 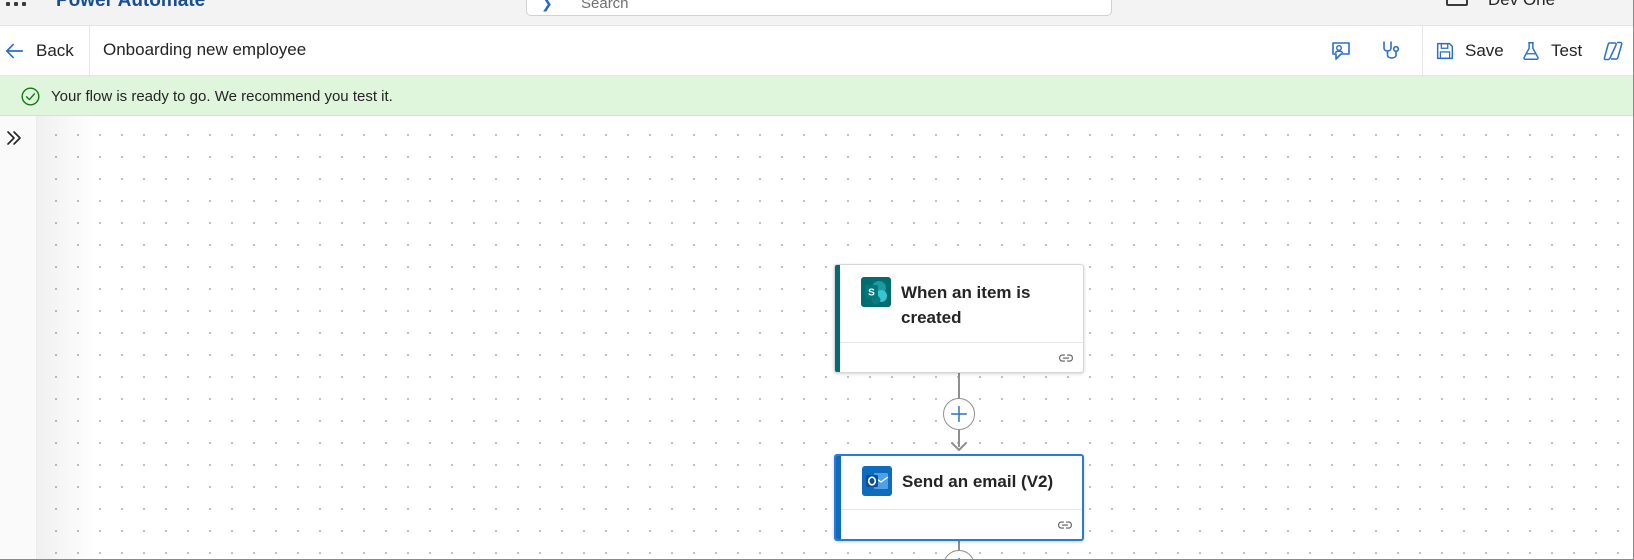 What do you see at coordinates (18, 337) in the screenshot?
I see `left-rail` at bounding box center [18, 337].